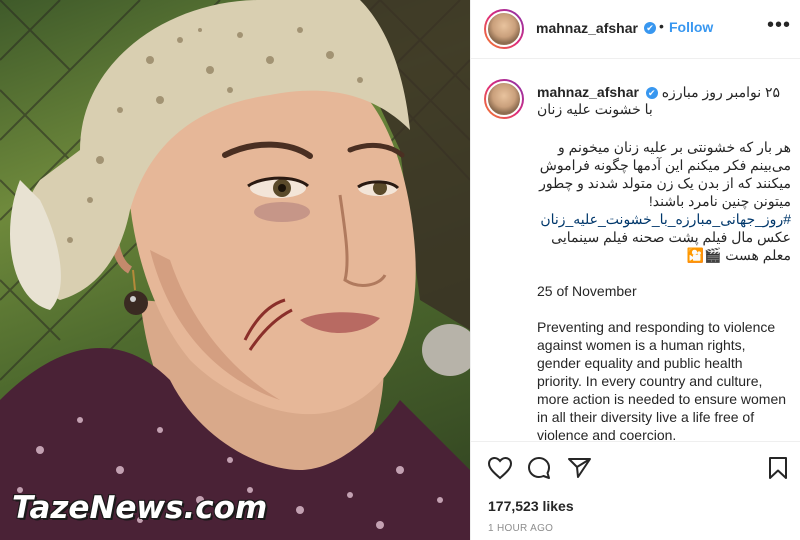  Describe the element at coordinates (664, 219) in the screenshot. I see `hashtag-link: #روز_جهانی_مبارزه_با_خشونت_علیه_زنان` at that location.